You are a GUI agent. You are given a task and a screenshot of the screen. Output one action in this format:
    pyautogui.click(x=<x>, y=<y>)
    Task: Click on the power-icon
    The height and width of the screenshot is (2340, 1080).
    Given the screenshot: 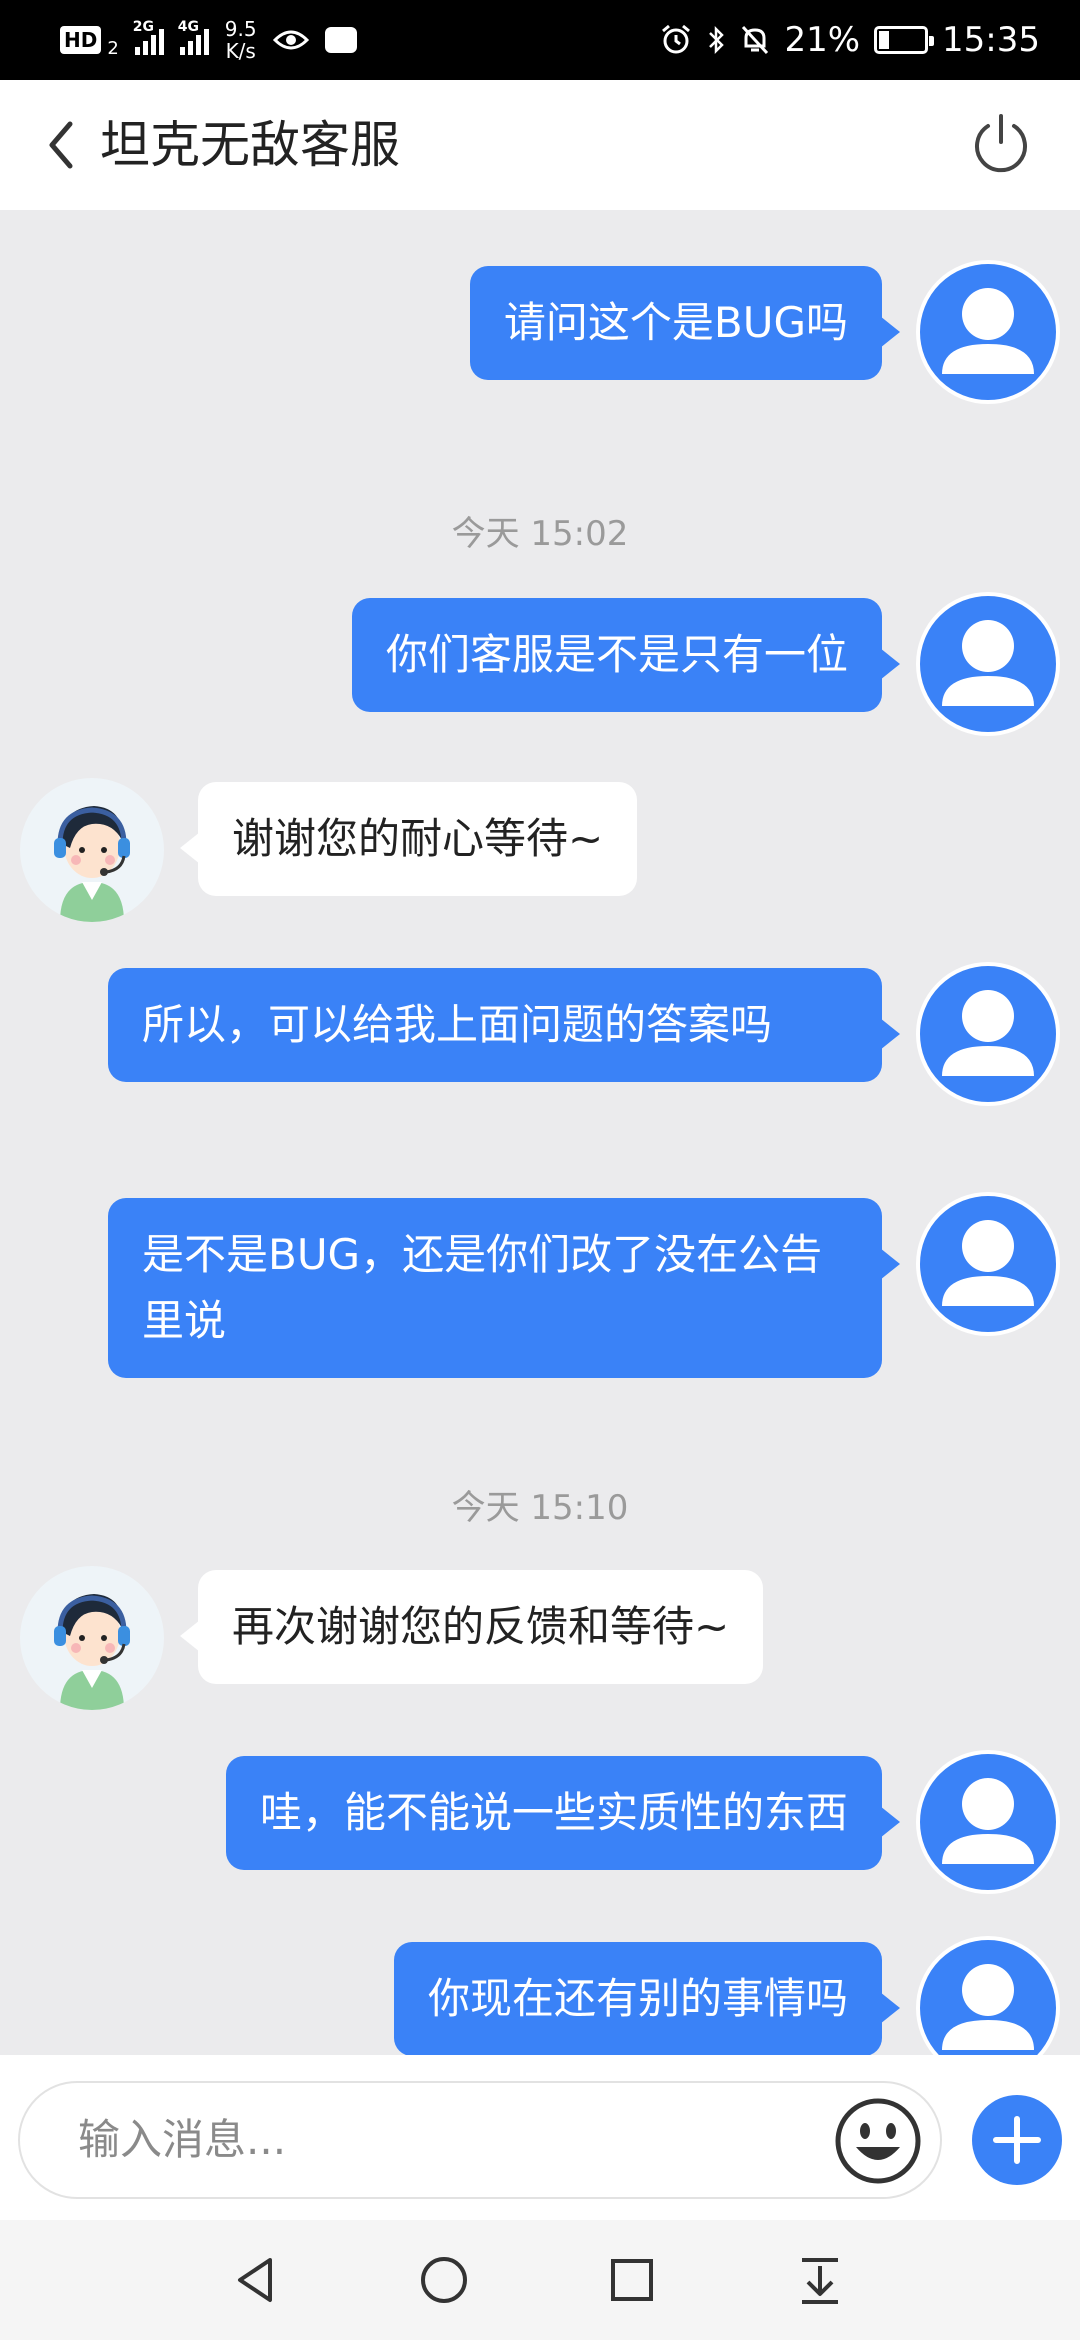 What is the action you would take?
    pyautogui.click(x=1001, y=143)
    